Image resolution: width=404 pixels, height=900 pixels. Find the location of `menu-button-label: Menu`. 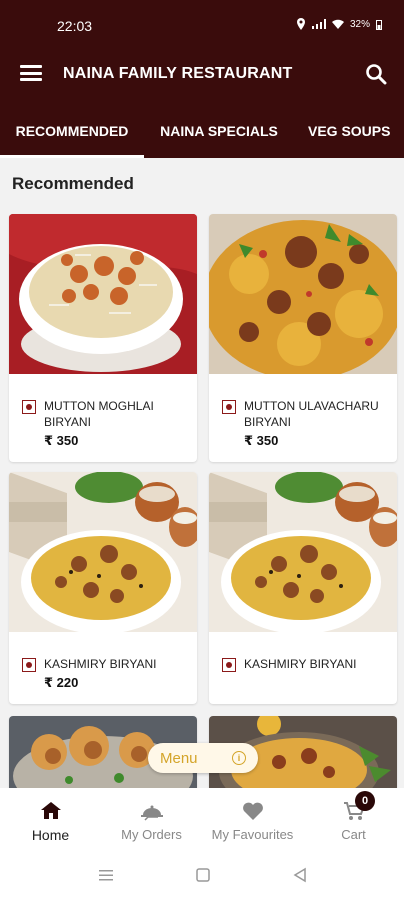

menu-button-label: Menu is located at coordinates (179, 758).